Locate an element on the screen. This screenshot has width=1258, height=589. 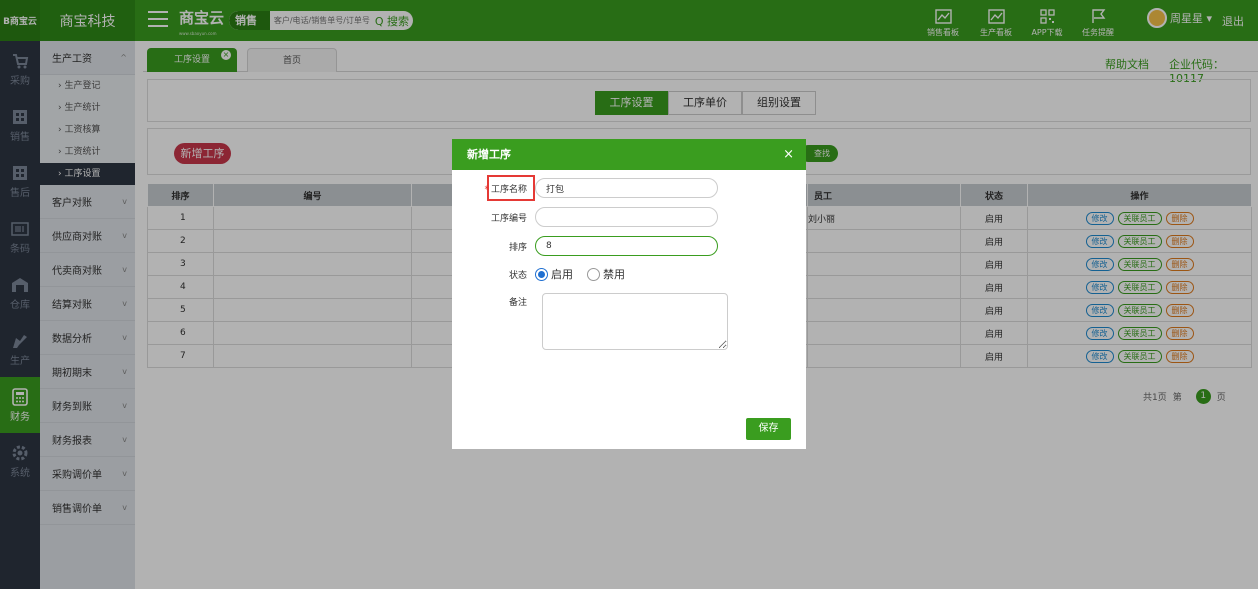
name-row: * 工序名称 is located at coordinates (585, 188).